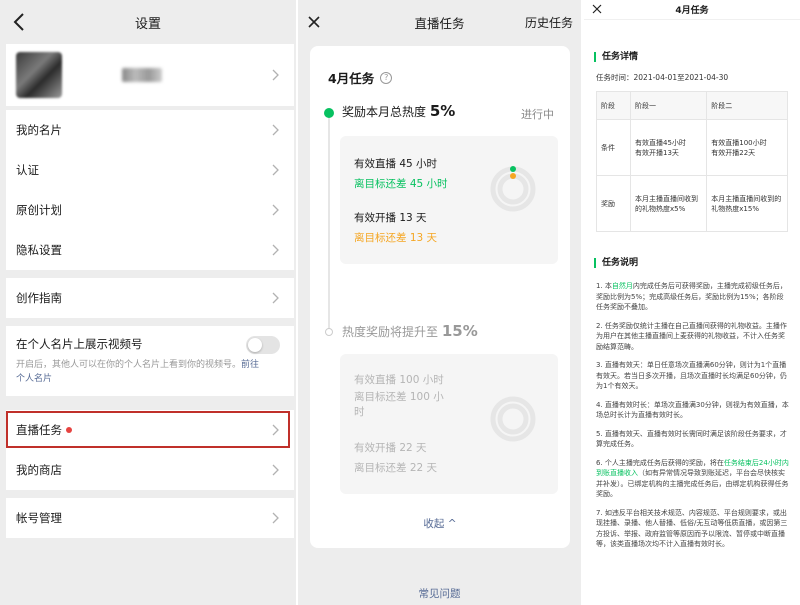 This screenshot has height=605, width=800. I want to click on timeline-dot-active, so click(329, 113).